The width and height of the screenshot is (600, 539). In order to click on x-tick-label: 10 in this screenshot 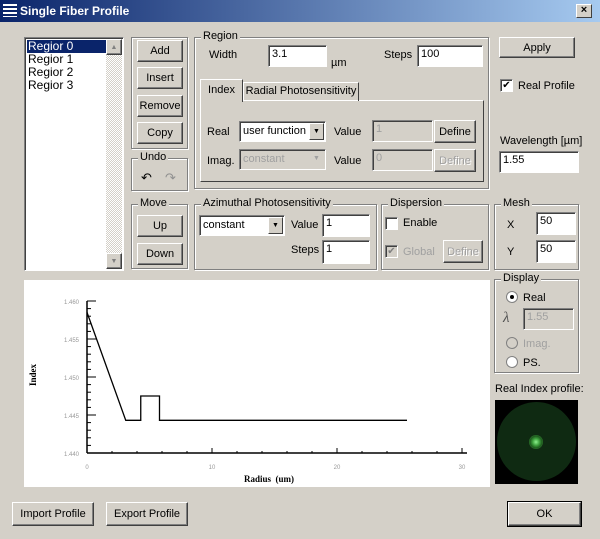, I will do `click(212, 468)`.